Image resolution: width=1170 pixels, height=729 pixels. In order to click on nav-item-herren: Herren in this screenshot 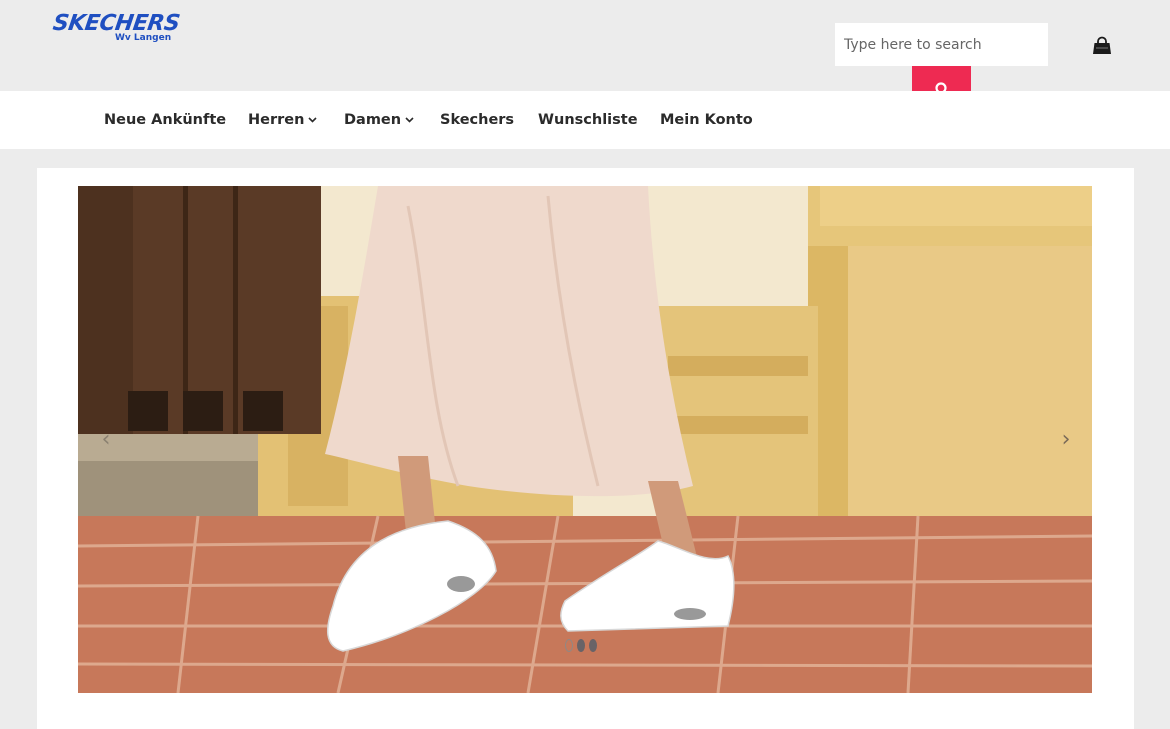, I will do `click(283, 120)`.